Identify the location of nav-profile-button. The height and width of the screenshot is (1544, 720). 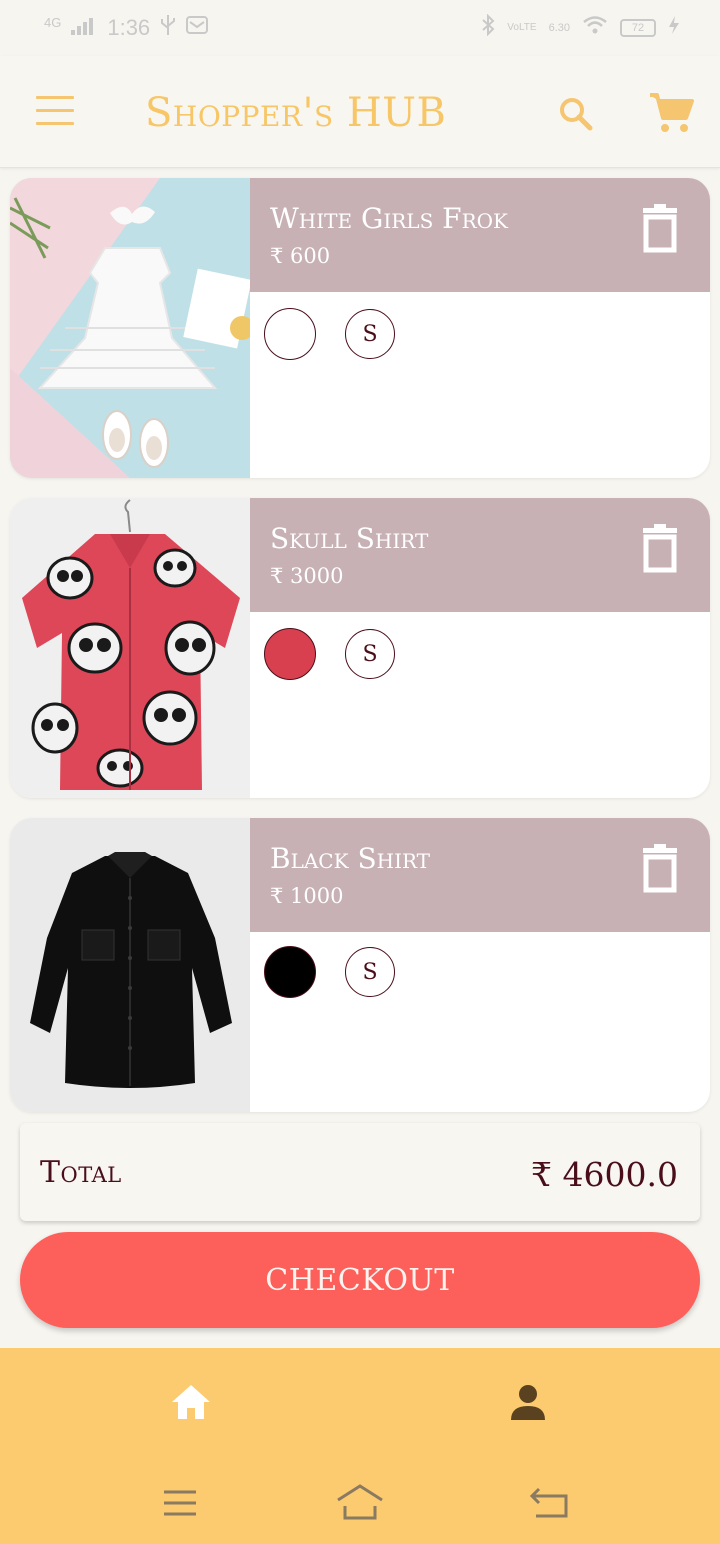
(528, 1402).